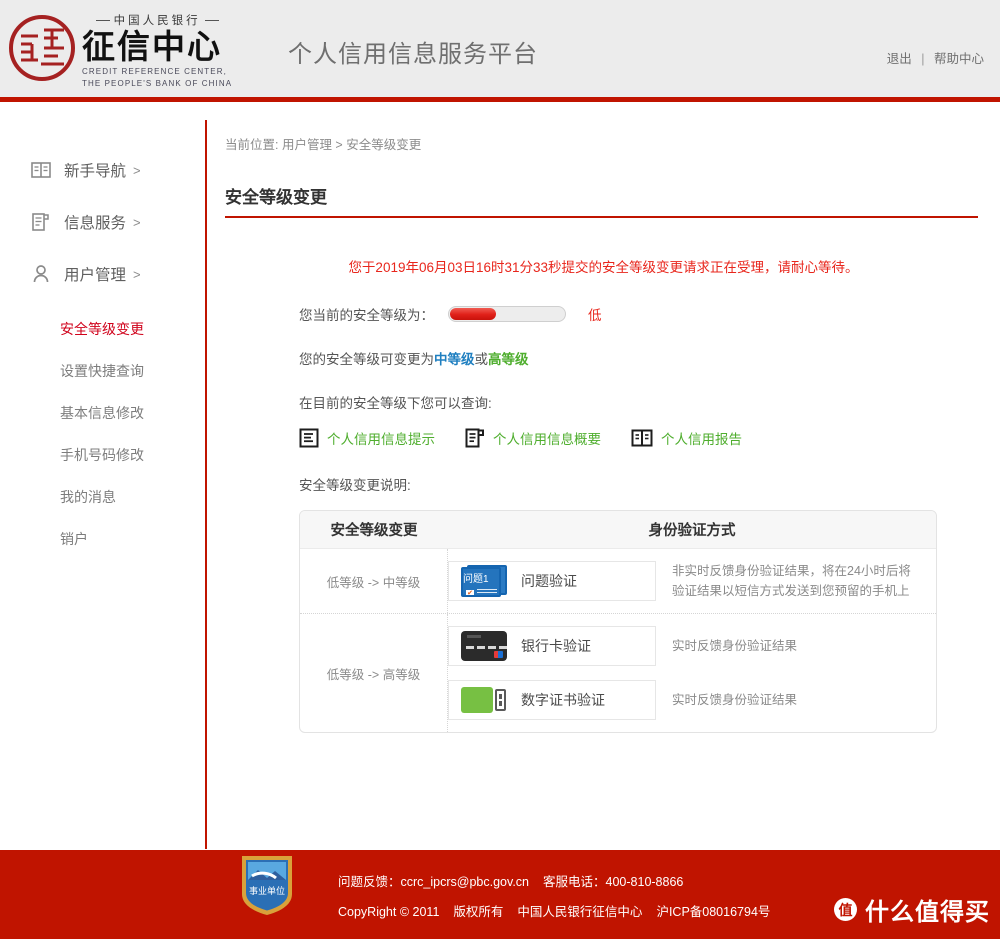 Image resolution: width=1000 pixels, height=939 pixels. Describe the element at coordinates (692, 531) in the screenshot. I see `table-header-verify-method: 身份验证方式` at that location.